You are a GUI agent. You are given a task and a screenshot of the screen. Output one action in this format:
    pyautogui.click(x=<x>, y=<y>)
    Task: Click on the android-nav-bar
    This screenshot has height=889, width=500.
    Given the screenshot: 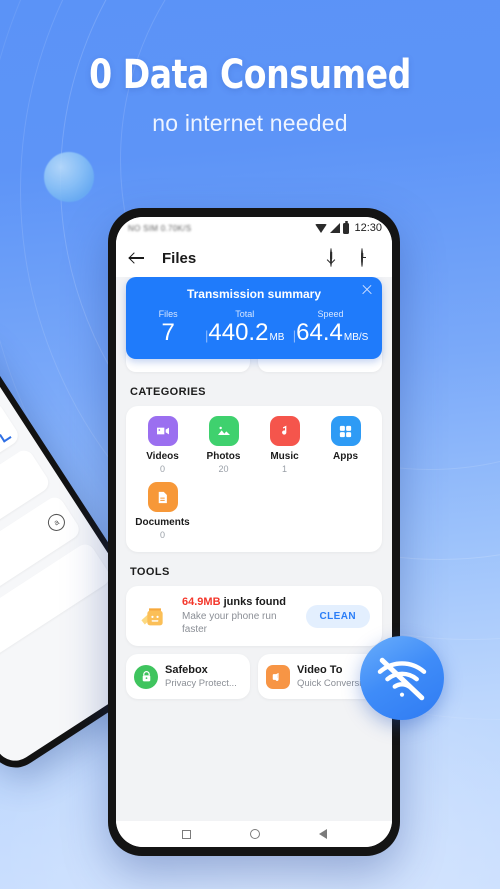 What is the action you would take?
    pyautogui.click(x=254, y=834)
    